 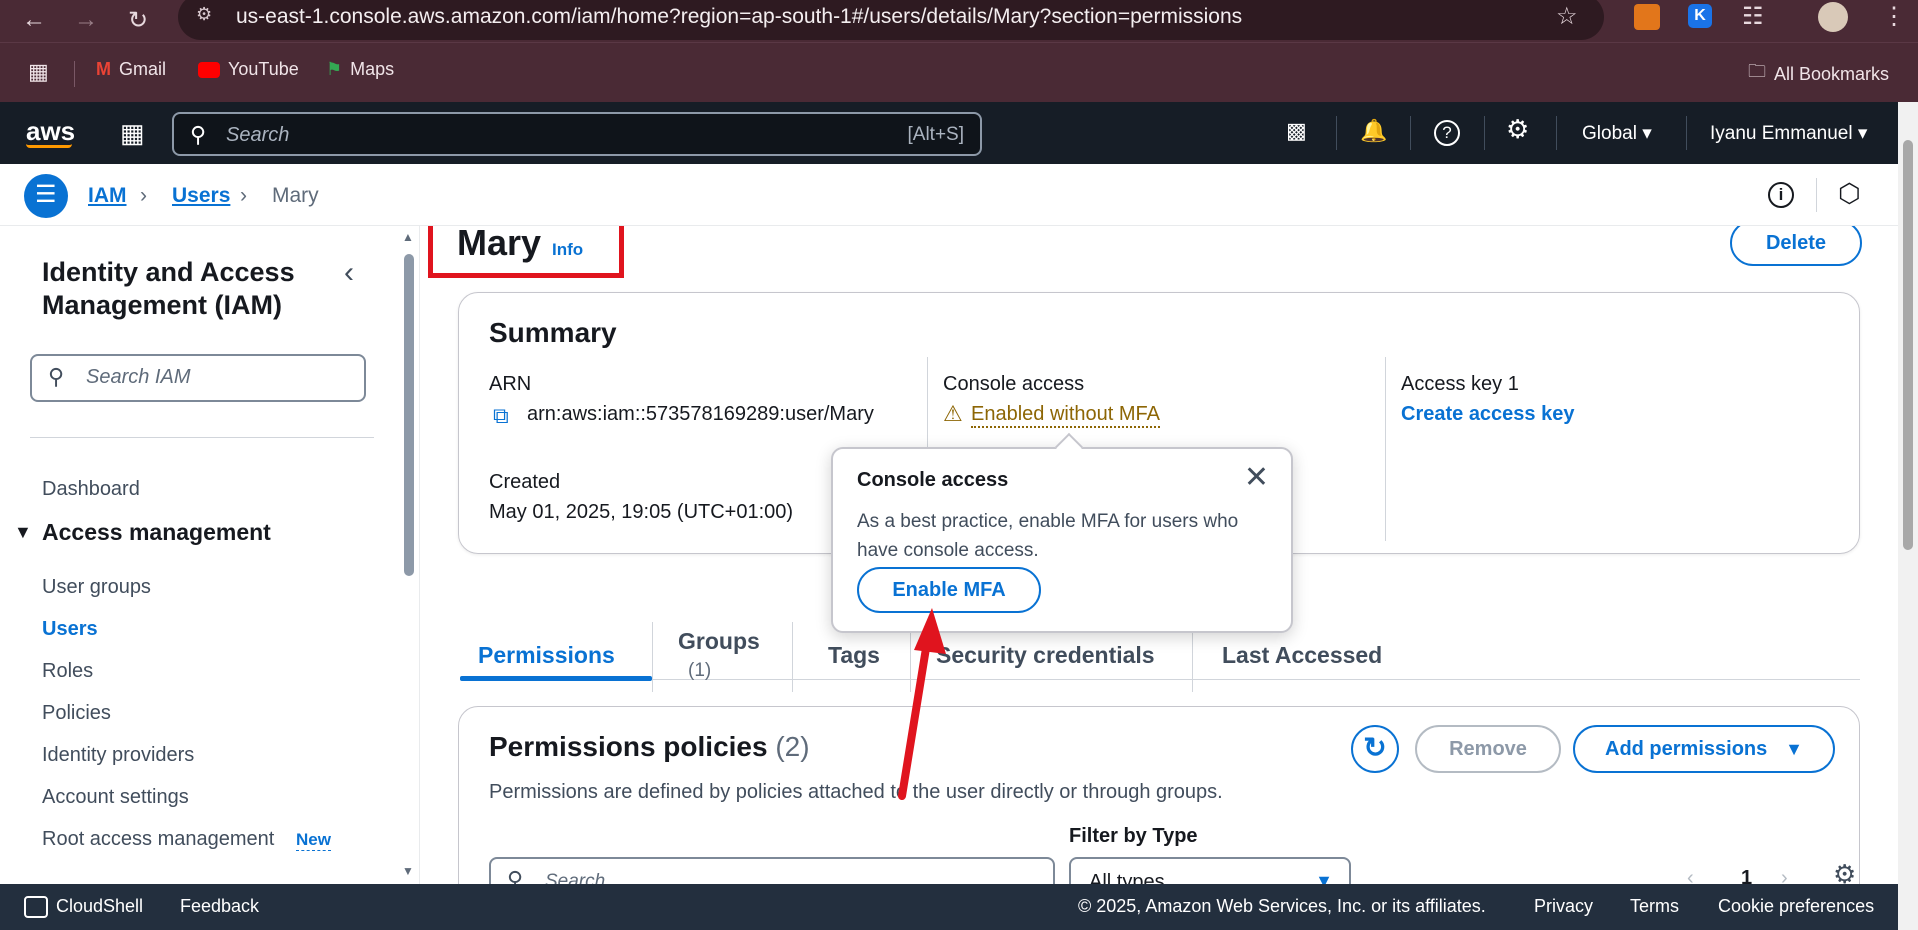 What do you see at coordinates (1487, 414) in the screenshot?
I see `create-access-key-link: Create access key` at bounding box center [1487, 414].